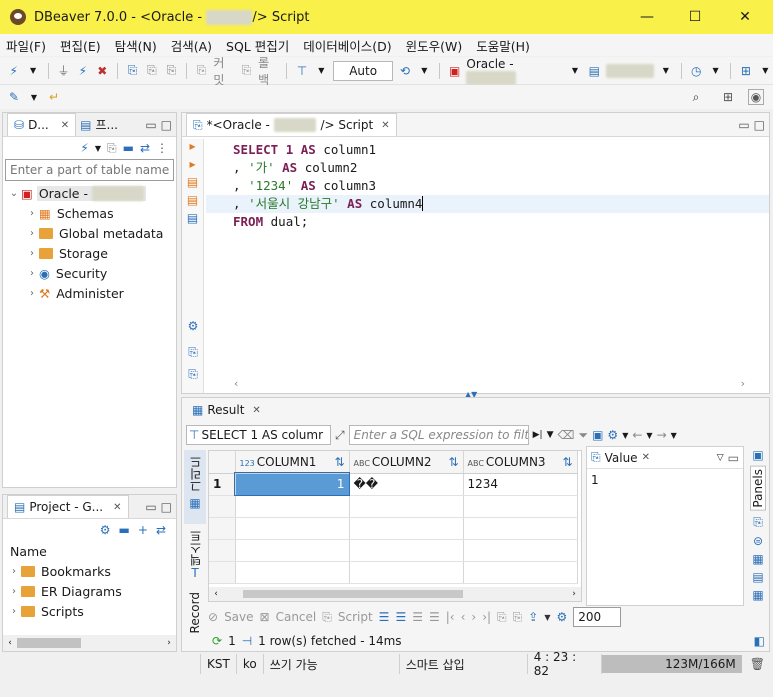 The image size is (773, 697). I want to click on grid-horizontal-scrollbar: ‹ ›, so click(395, 594).